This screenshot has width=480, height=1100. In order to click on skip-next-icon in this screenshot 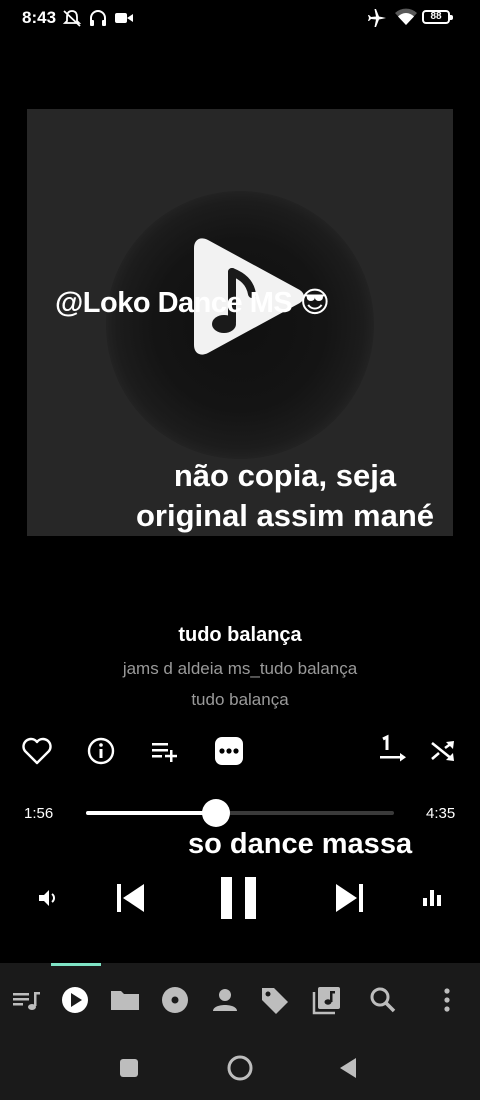, I will do `click(349, 898)`.